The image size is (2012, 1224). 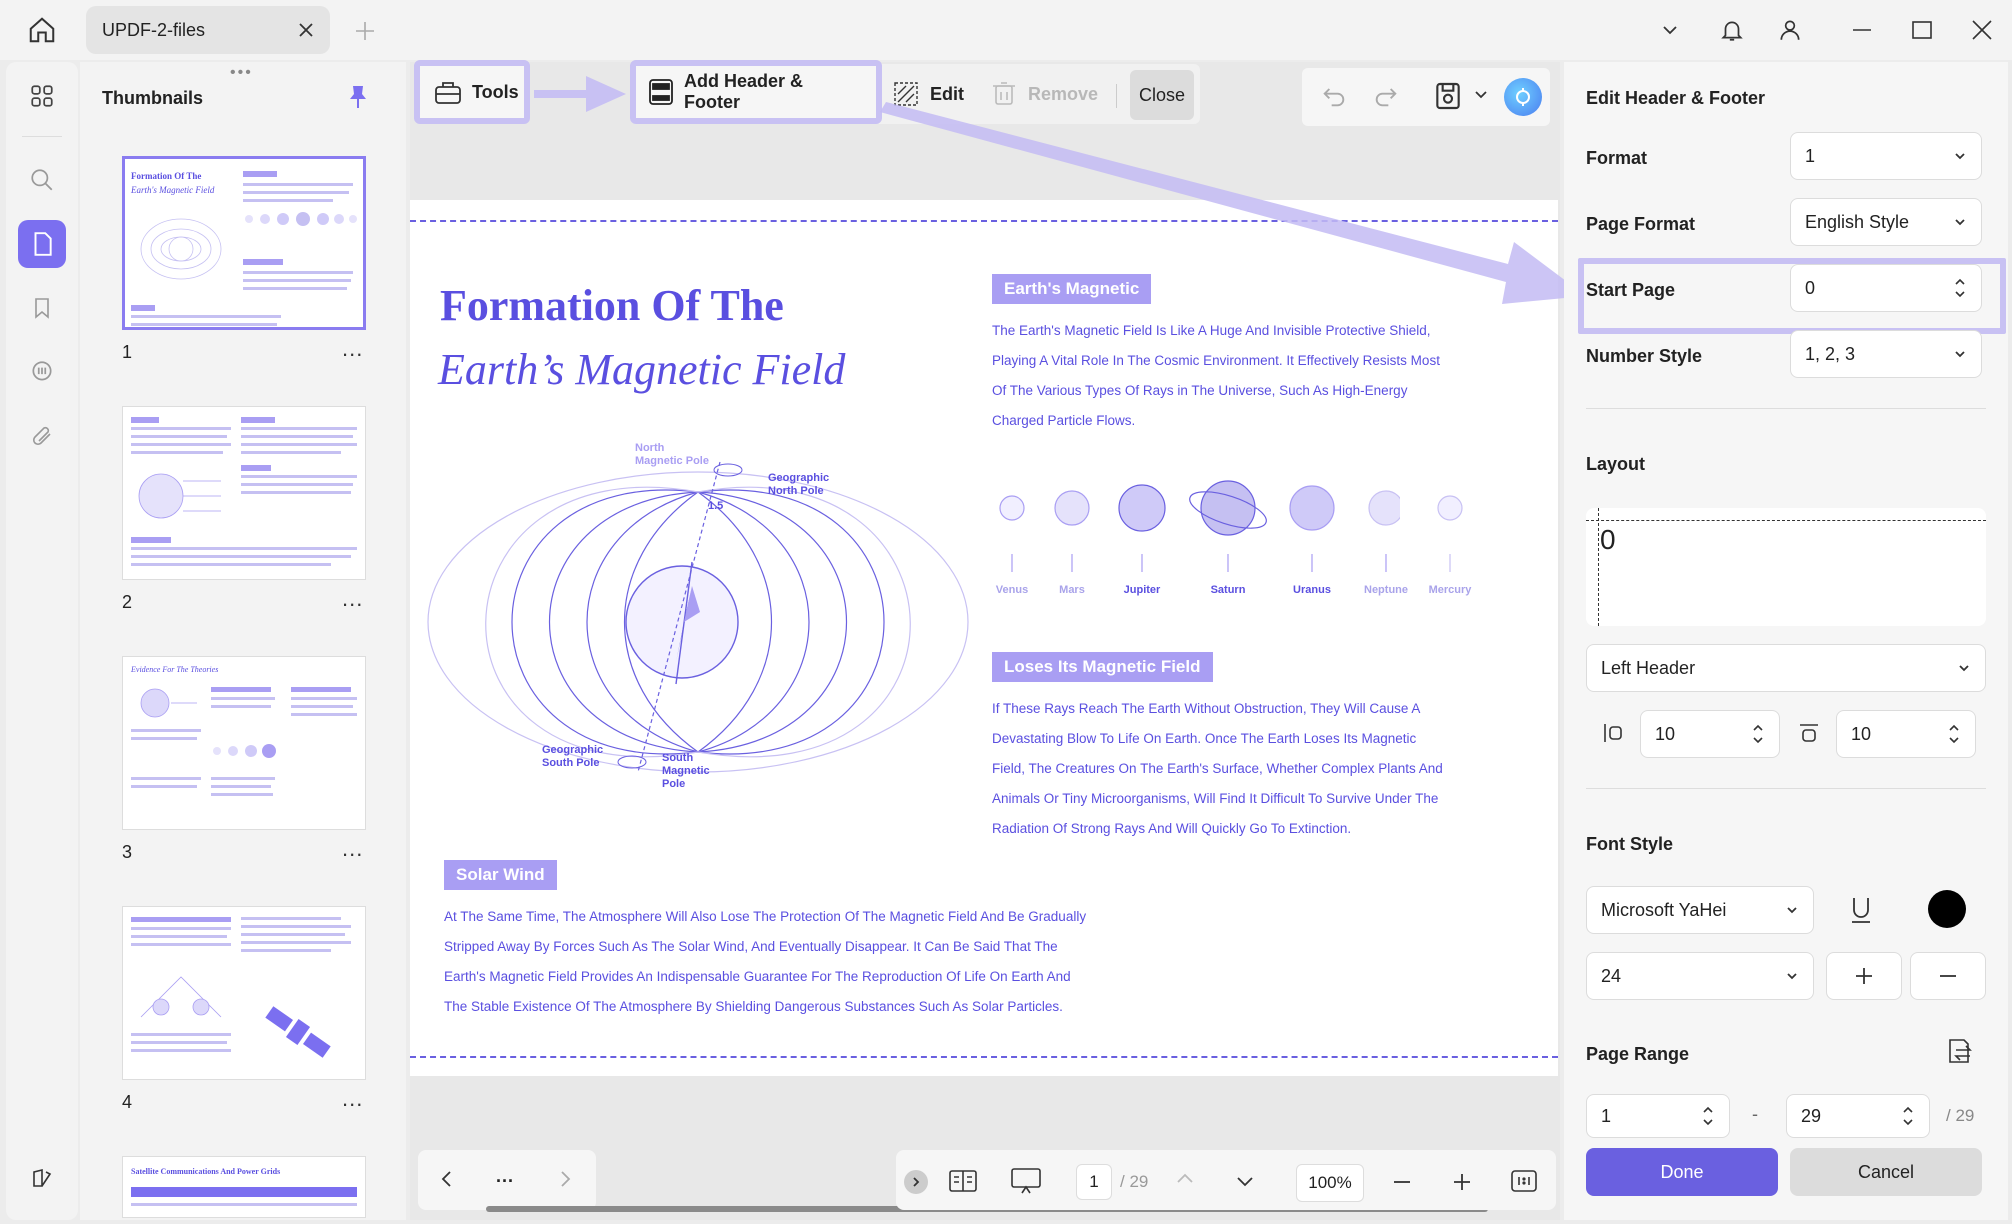 What do you see at coordinates (1616, 464) in the screenshot?
I see `layout-label: Layout` at bounding box center [1616, 464].